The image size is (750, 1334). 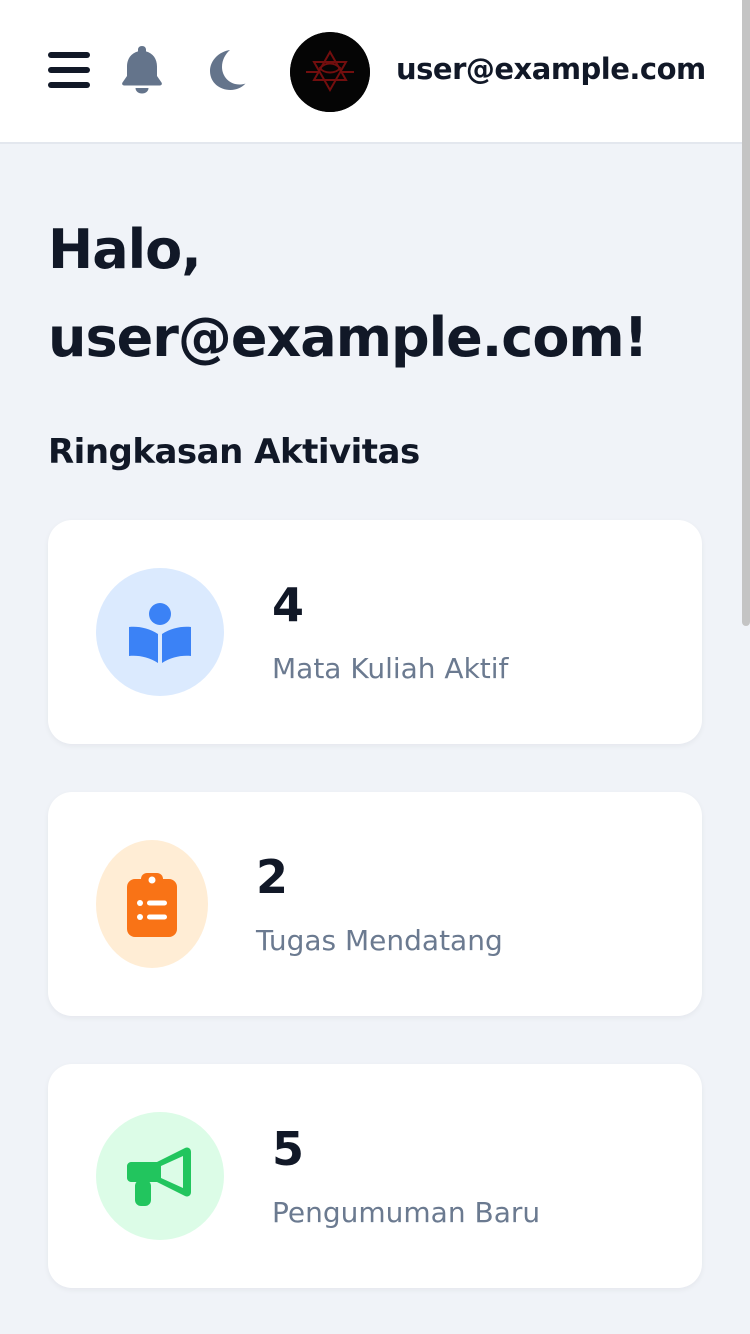 What do you see at coordinates (160, 632) in the screenshot?
I see `book-reader-icon` at bounding box center [160, 632].